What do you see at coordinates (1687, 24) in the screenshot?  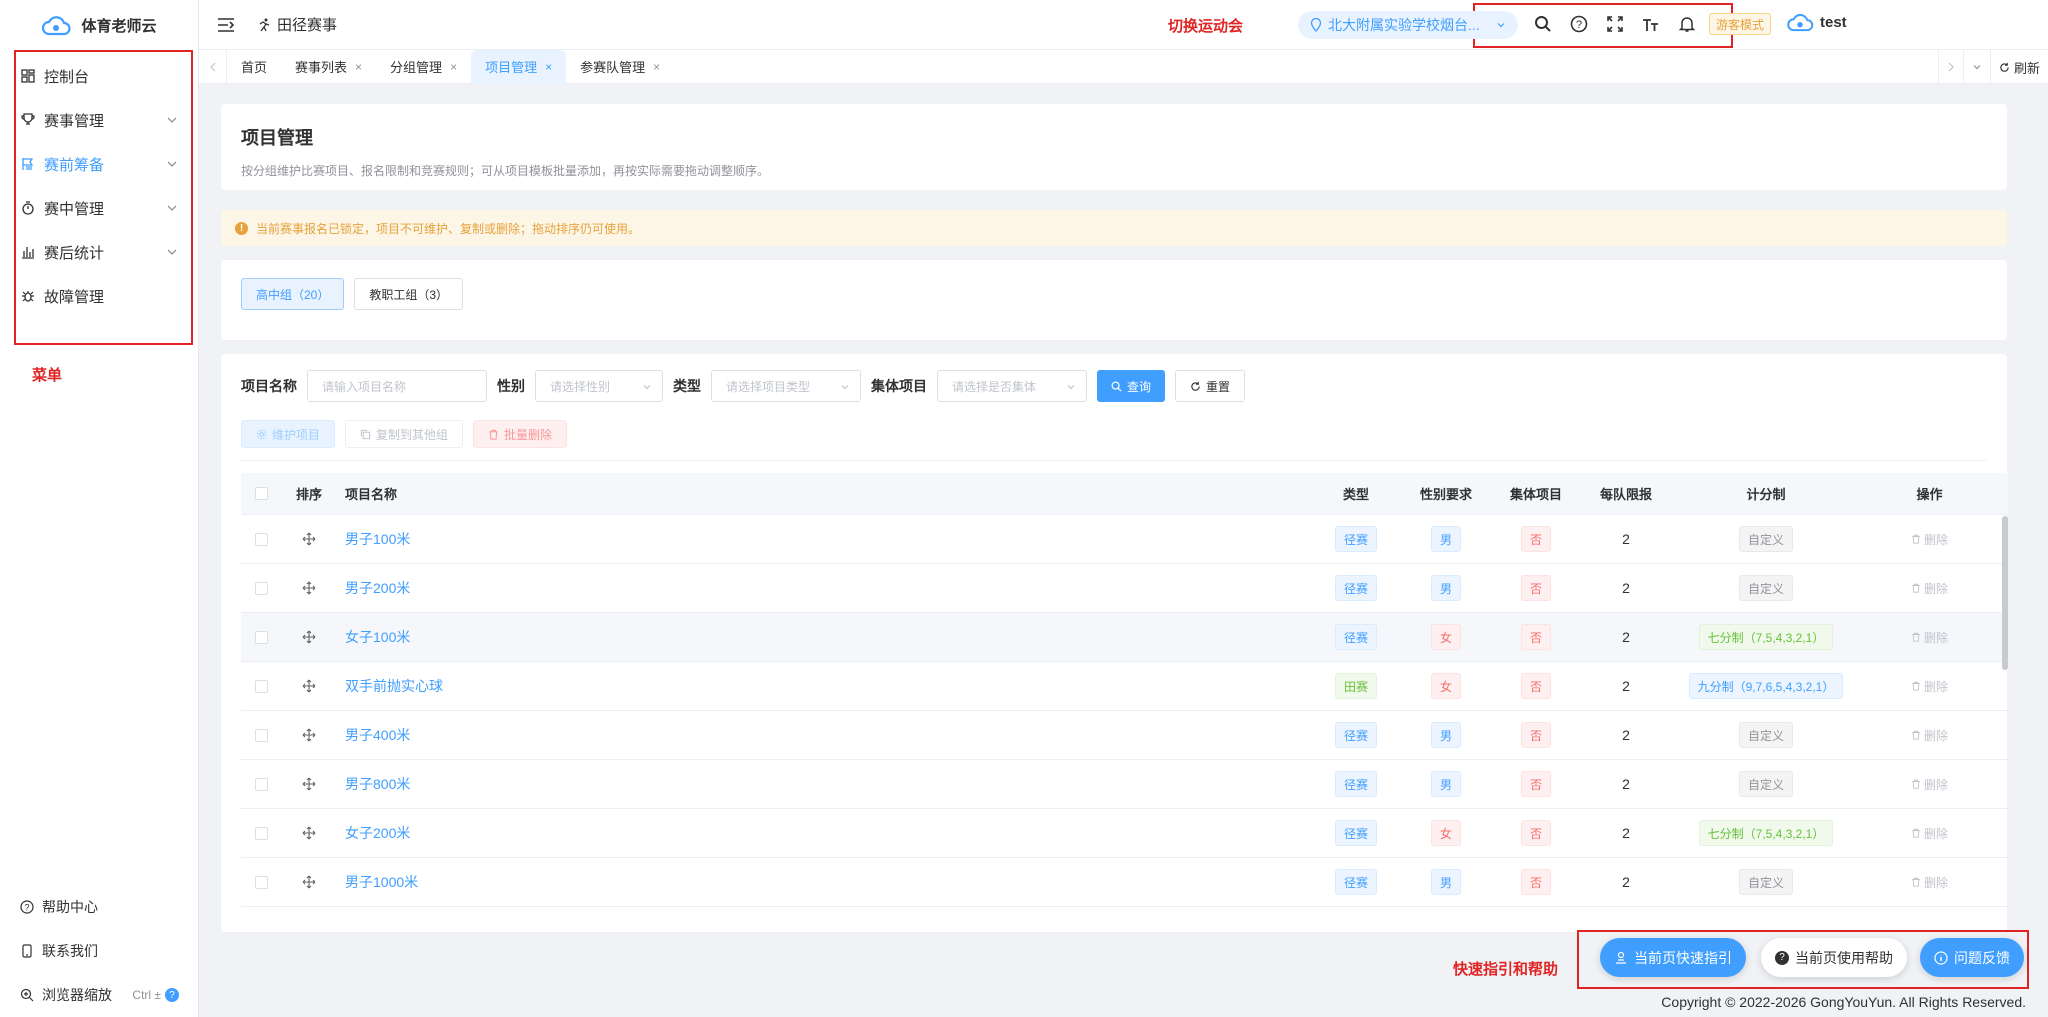 I see `bell-icon` at bounding box center [1687, 24].